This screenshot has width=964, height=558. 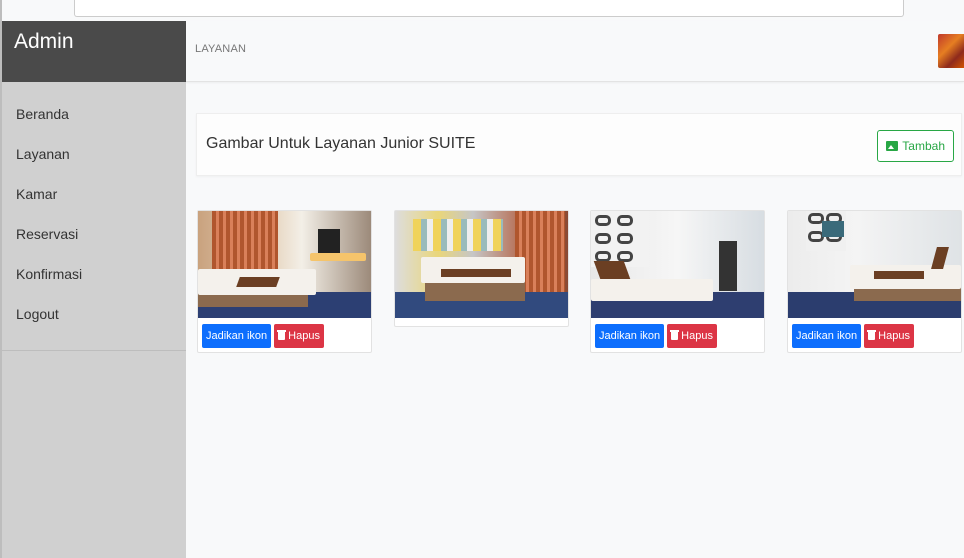 What do you see at coordinates (923, 146) in the screenshot?
I see `add-image-label: Tambah` at bounding box center [923, 146].